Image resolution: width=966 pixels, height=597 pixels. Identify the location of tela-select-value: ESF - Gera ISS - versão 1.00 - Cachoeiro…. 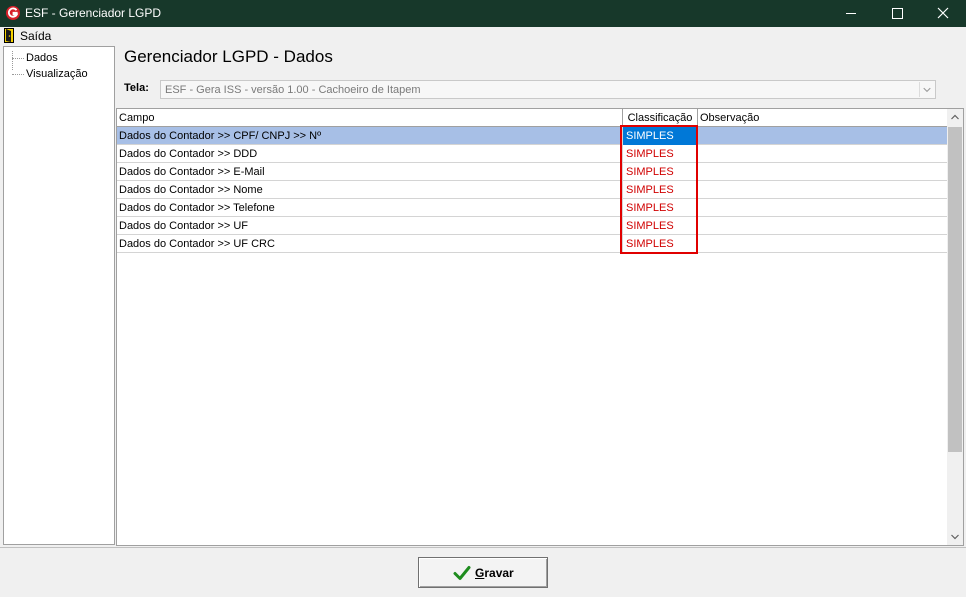
(293, 90).